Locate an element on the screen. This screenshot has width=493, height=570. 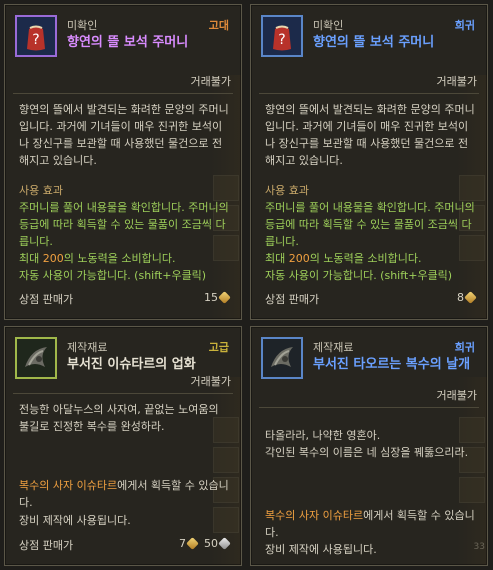
gold-amount: 8 is located at coordinates (460, 297).